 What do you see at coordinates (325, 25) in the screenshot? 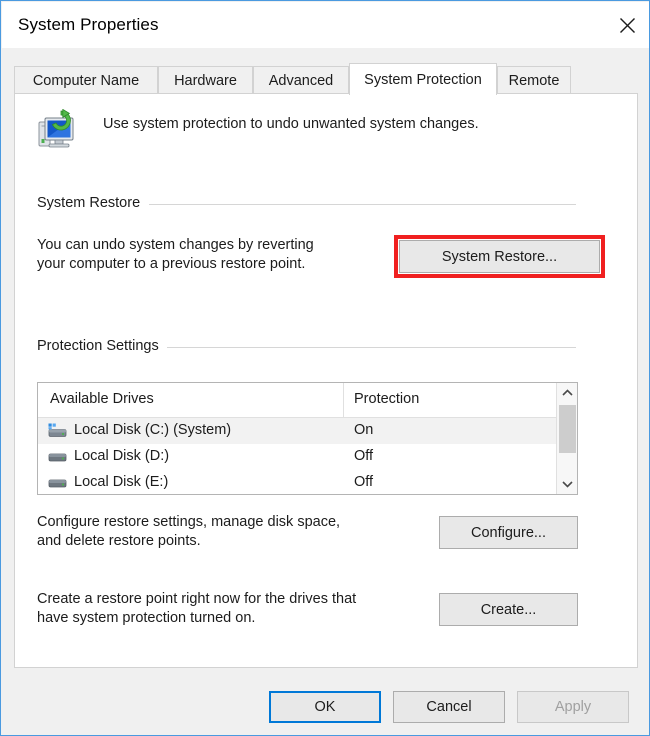
I see `title-bar: System Properties` at bounding box center [325, 25].